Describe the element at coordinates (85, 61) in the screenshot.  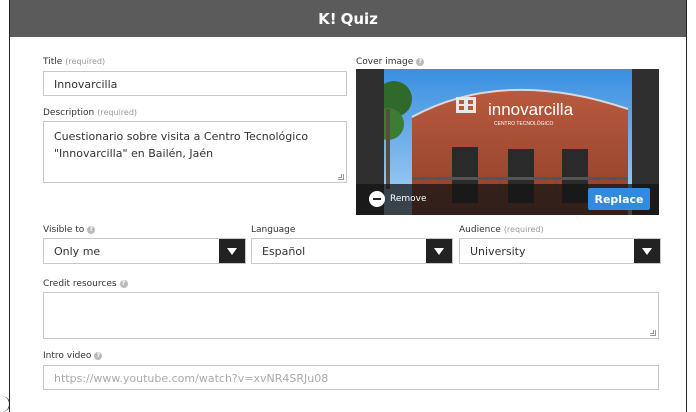
I see `title-required: (required)` at that location.